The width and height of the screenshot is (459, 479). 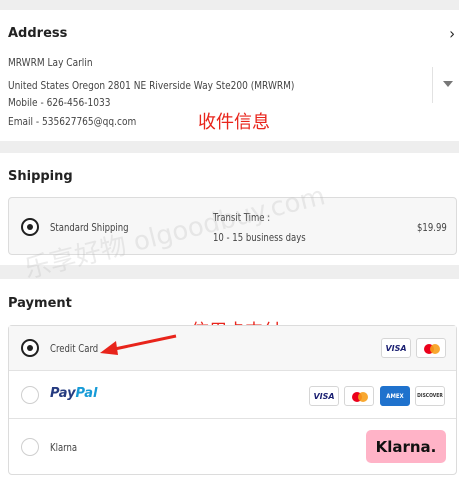 I want to click on address-title: Address, so click(x=38, y=33).